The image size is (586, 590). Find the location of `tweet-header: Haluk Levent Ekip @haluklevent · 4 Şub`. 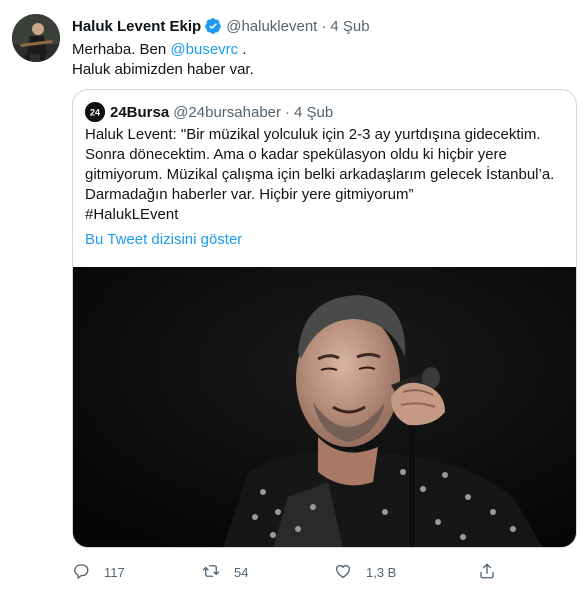

tweet-header: Haluk Levent Ekip @haluklevent · 4 Şub is located at coordinates (221, 26).